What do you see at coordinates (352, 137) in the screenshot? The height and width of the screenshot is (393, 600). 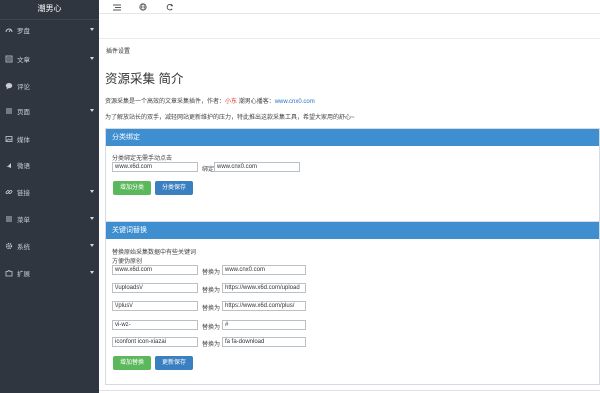 I see `panel-title: 分类绑定` at bounding box center [352, 137].